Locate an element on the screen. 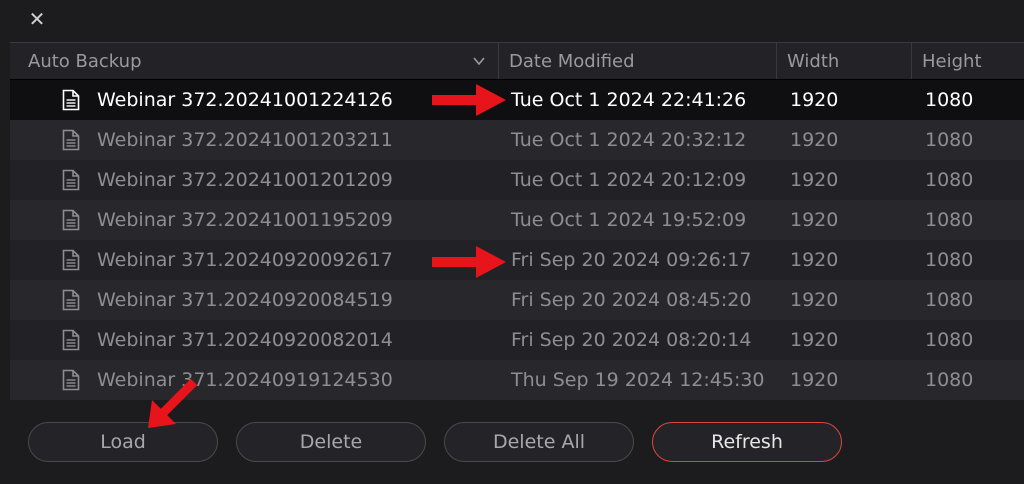  date-modified: Tue Oct 1 2024 20:32:12 is located at coordinates (629, 140).